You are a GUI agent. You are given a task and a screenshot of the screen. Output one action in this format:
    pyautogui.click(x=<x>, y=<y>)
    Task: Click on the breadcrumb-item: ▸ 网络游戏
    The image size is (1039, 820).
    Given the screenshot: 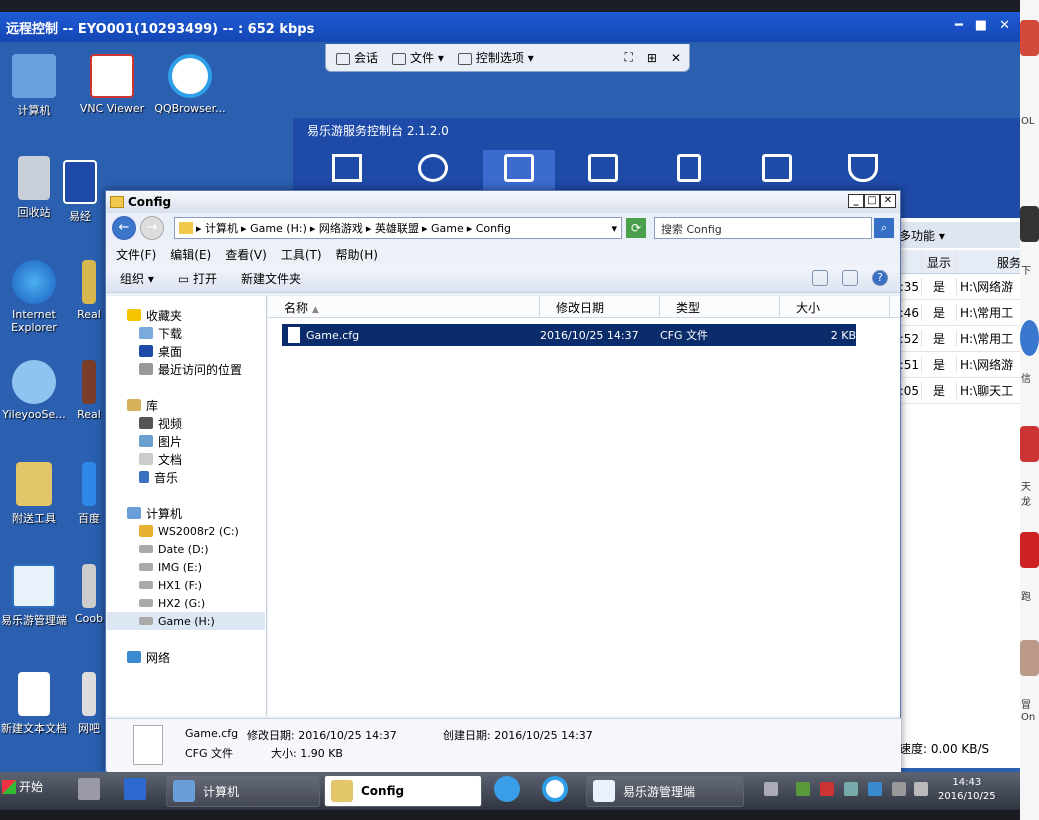 What is the action you would take?
    pyautogui.click(x=336, y=228)
    